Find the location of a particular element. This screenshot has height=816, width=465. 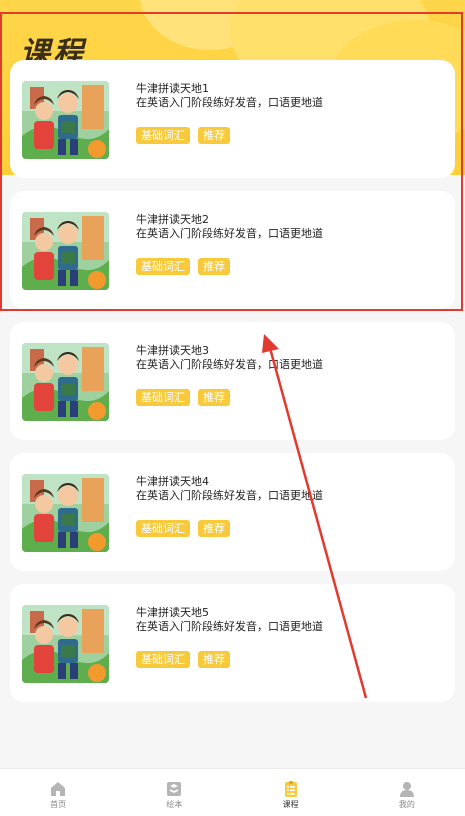

bottom-tab-bar: 首页 绘本 课程 我的 is located at coordinates (232, 792).